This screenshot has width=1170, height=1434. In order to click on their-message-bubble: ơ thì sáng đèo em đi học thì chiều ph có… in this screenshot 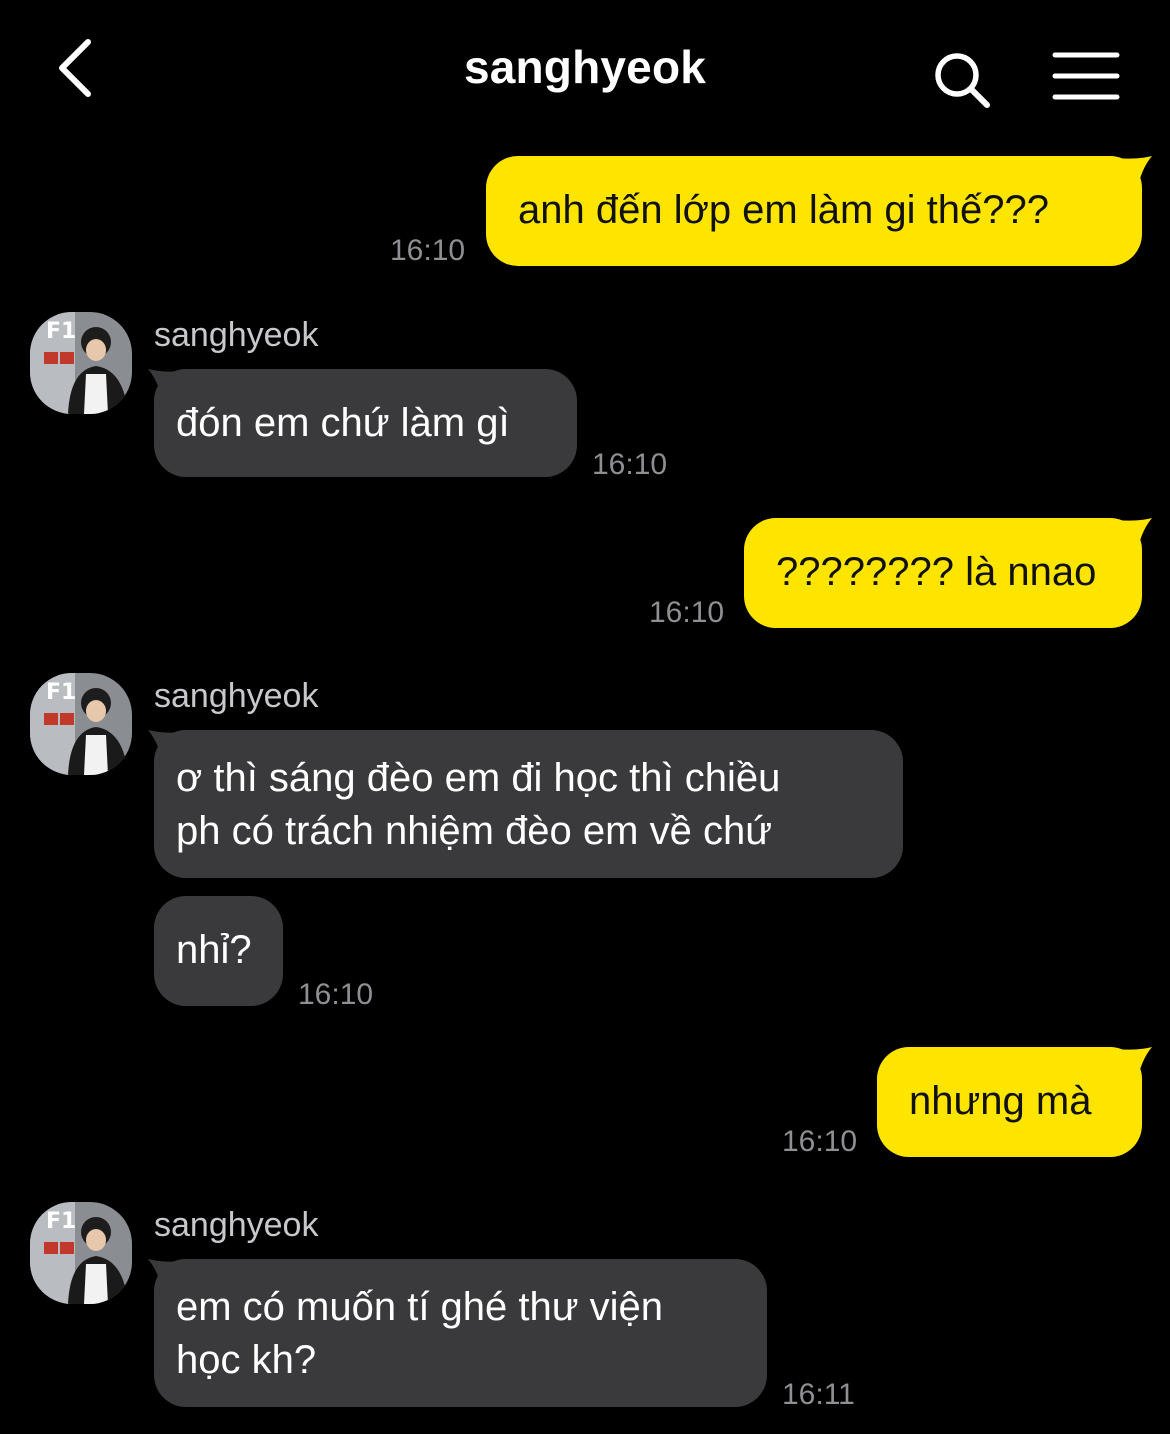, I will do `click(528, 804)`.